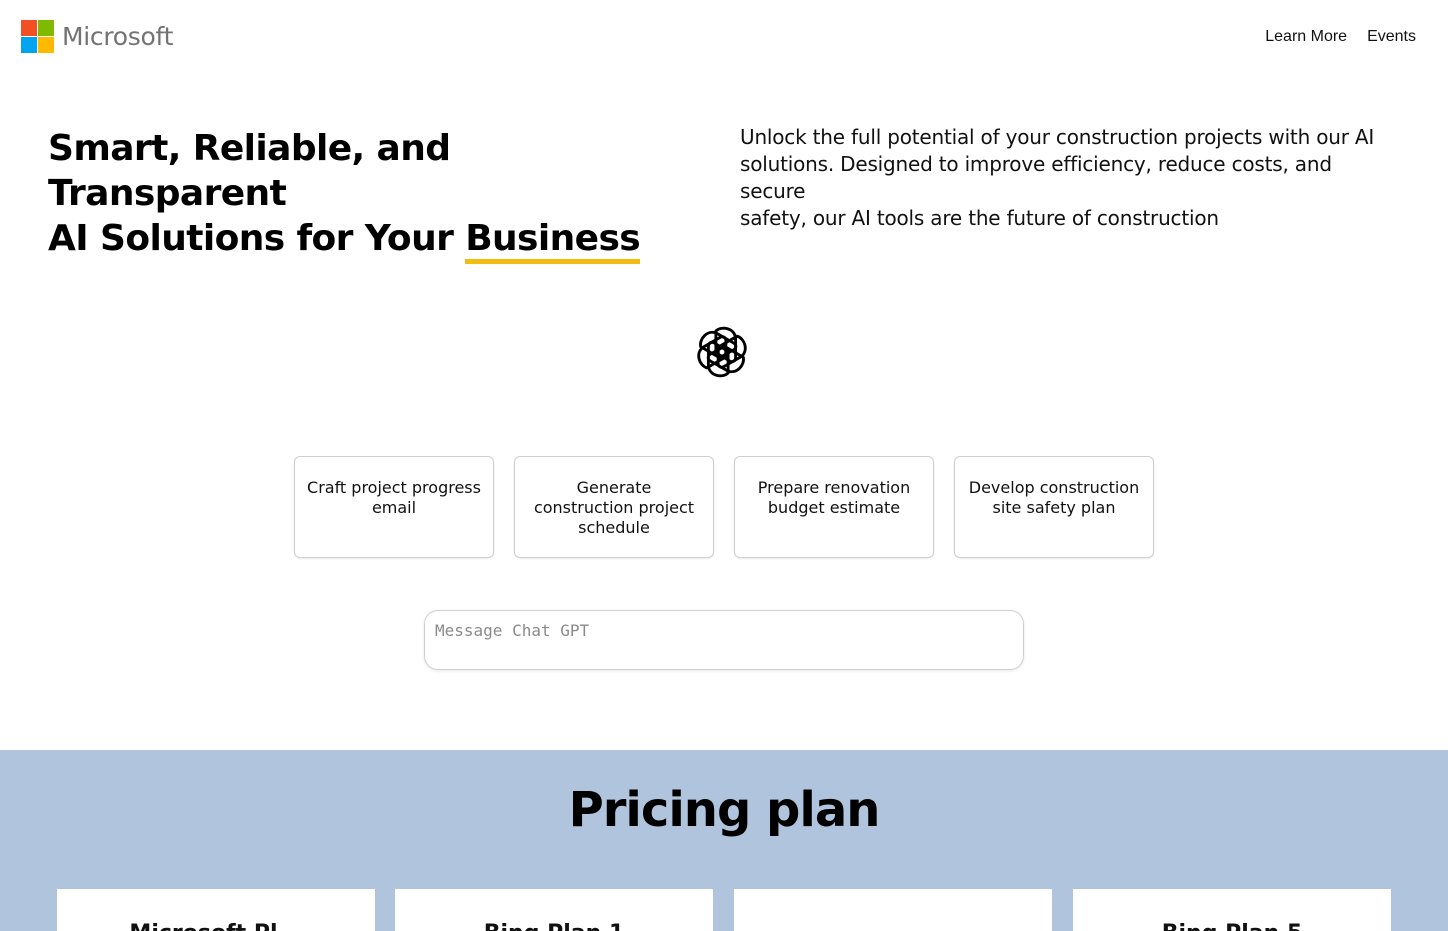 The width and height of the screenshot is (1448, 931). What do you see at coordinates (1054, 507) in the screenshot?
I see `suggestion-card-safety-plan: Develop construction site safety plan` at bounding box center [1054, 507].